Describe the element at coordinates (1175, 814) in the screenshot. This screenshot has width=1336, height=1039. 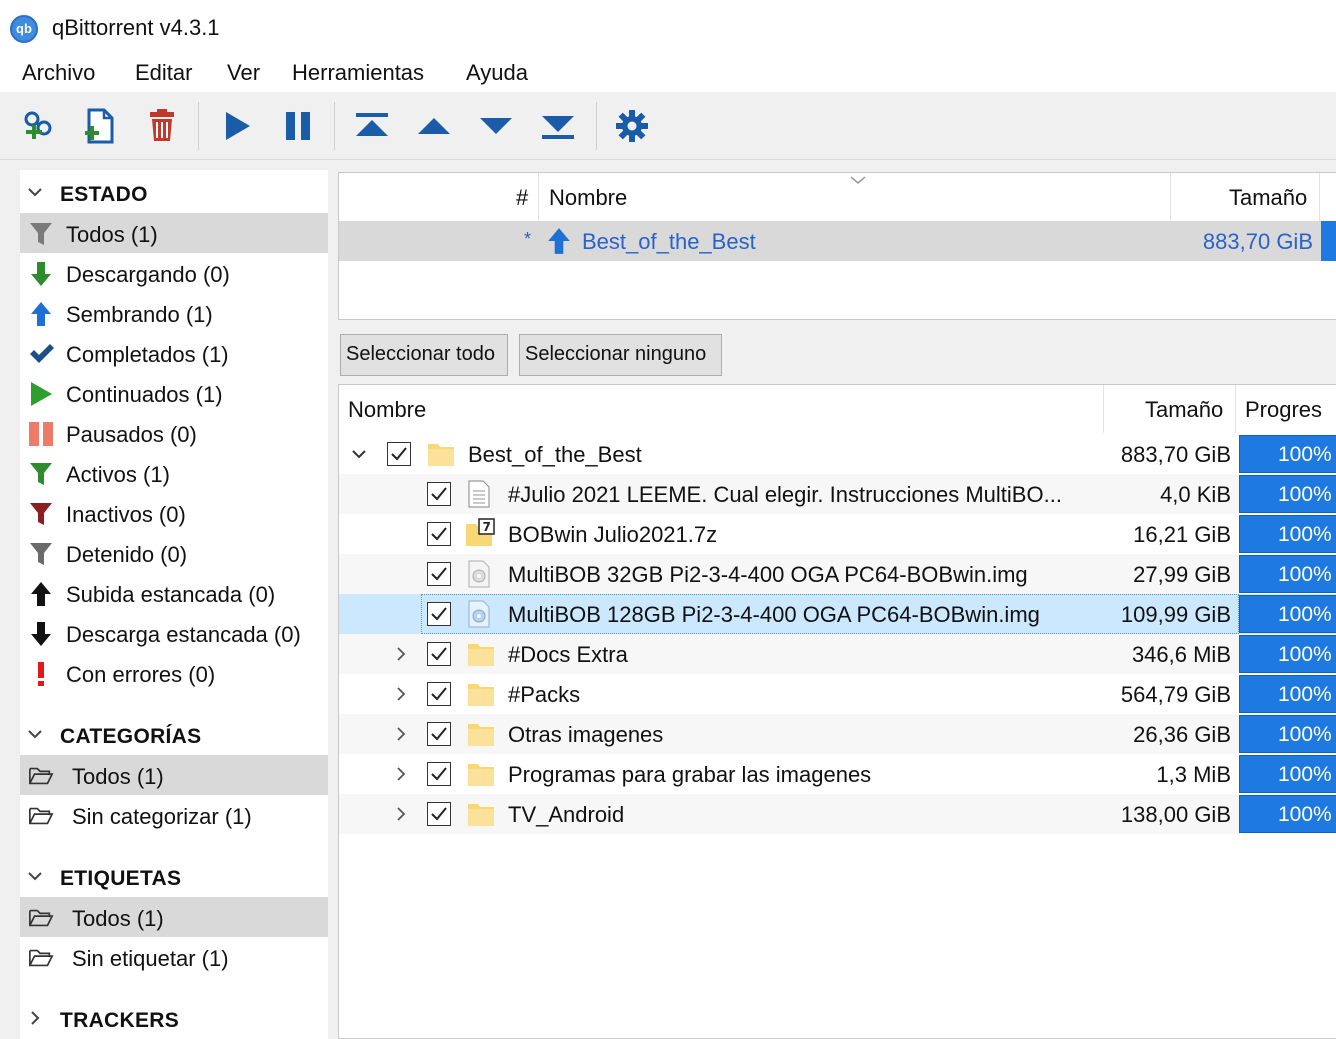
I see `file-size: 138,00 GiB` at that location.